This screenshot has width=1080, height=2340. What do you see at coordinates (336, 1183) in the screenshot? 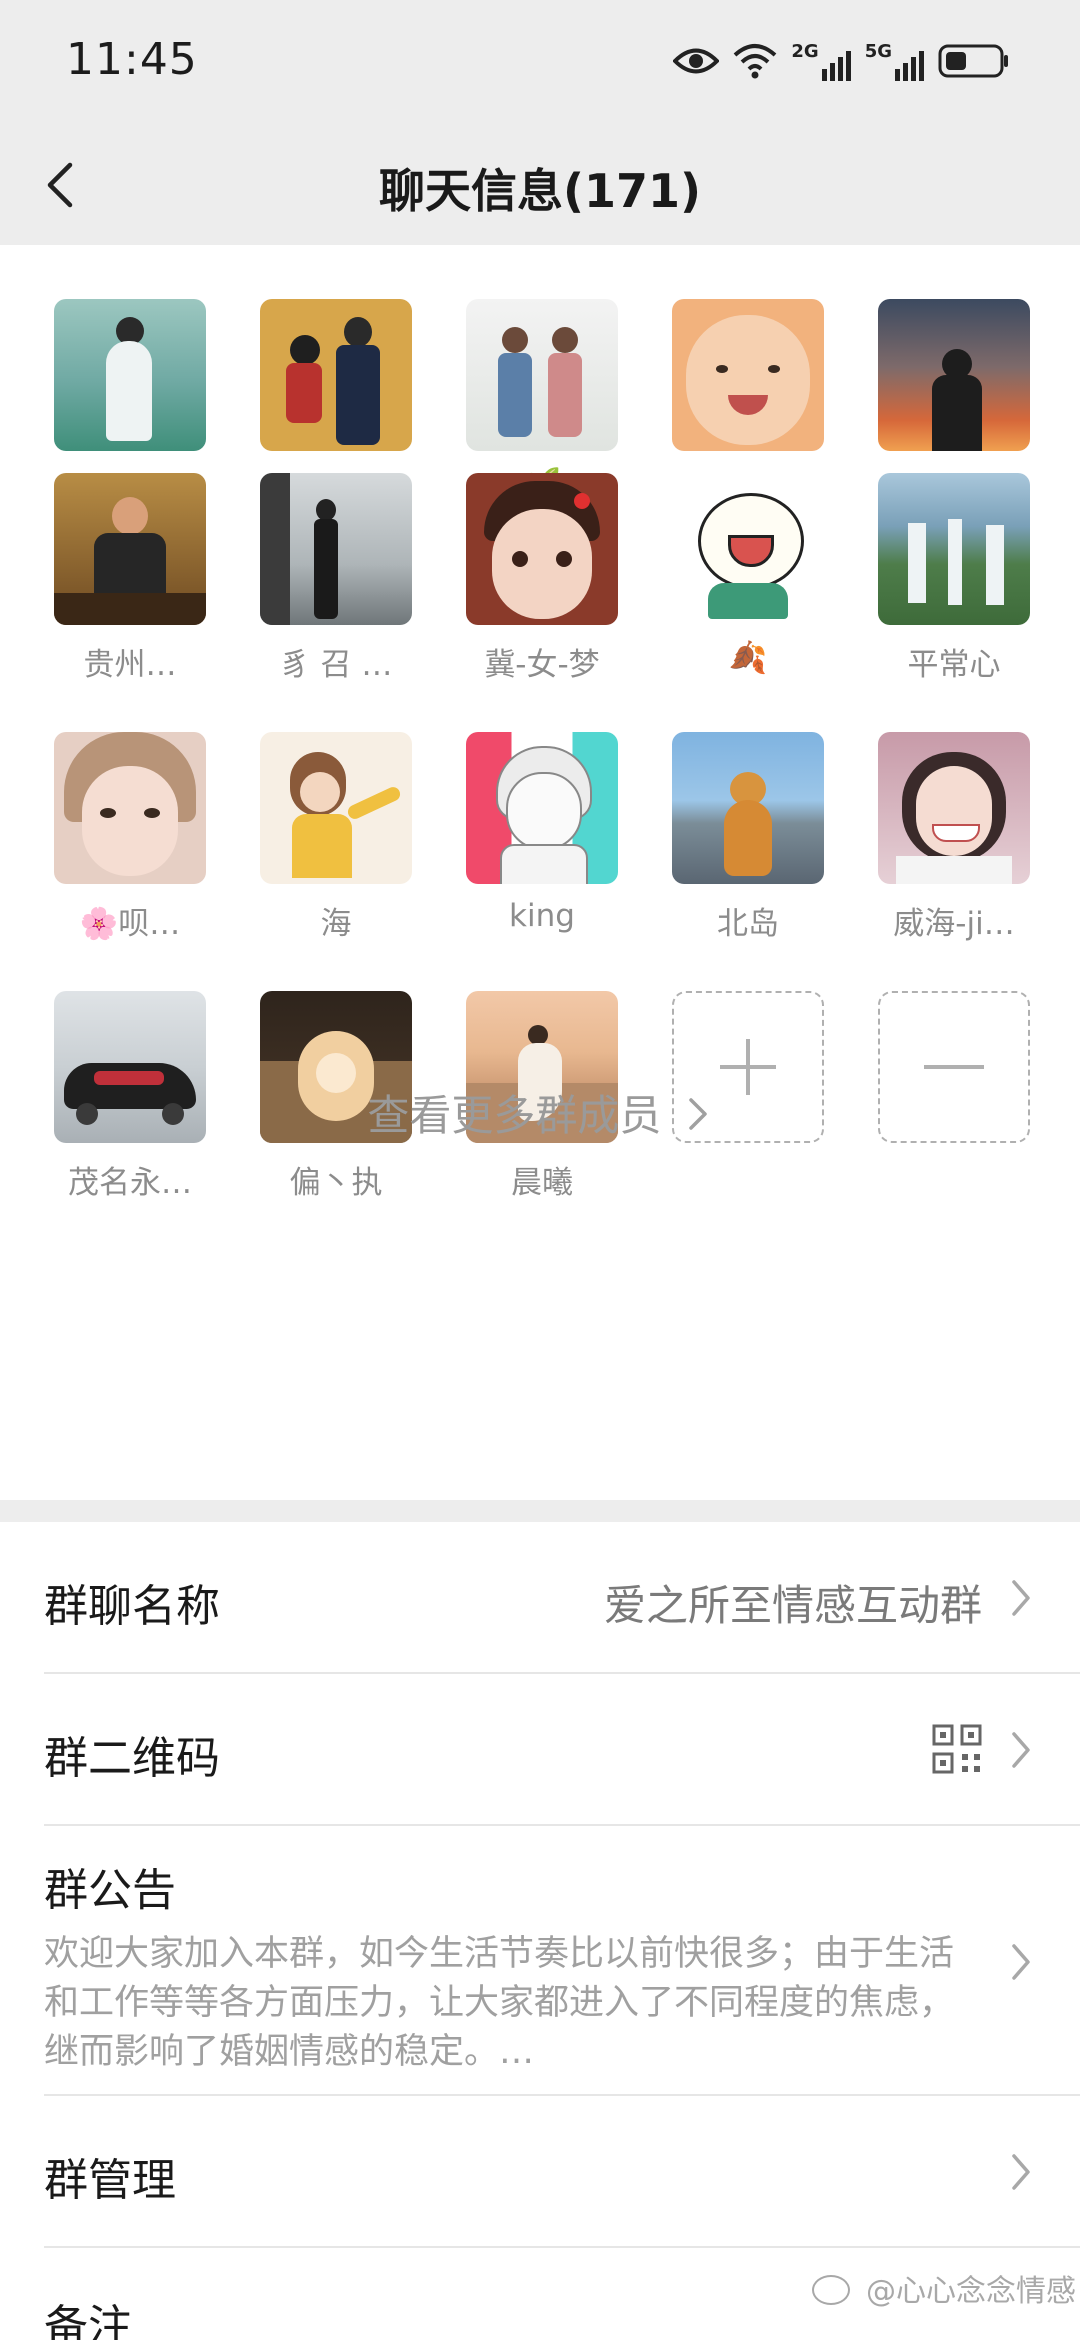
I see `member-name: 偏丶执` at bounding box center [336, 1183].